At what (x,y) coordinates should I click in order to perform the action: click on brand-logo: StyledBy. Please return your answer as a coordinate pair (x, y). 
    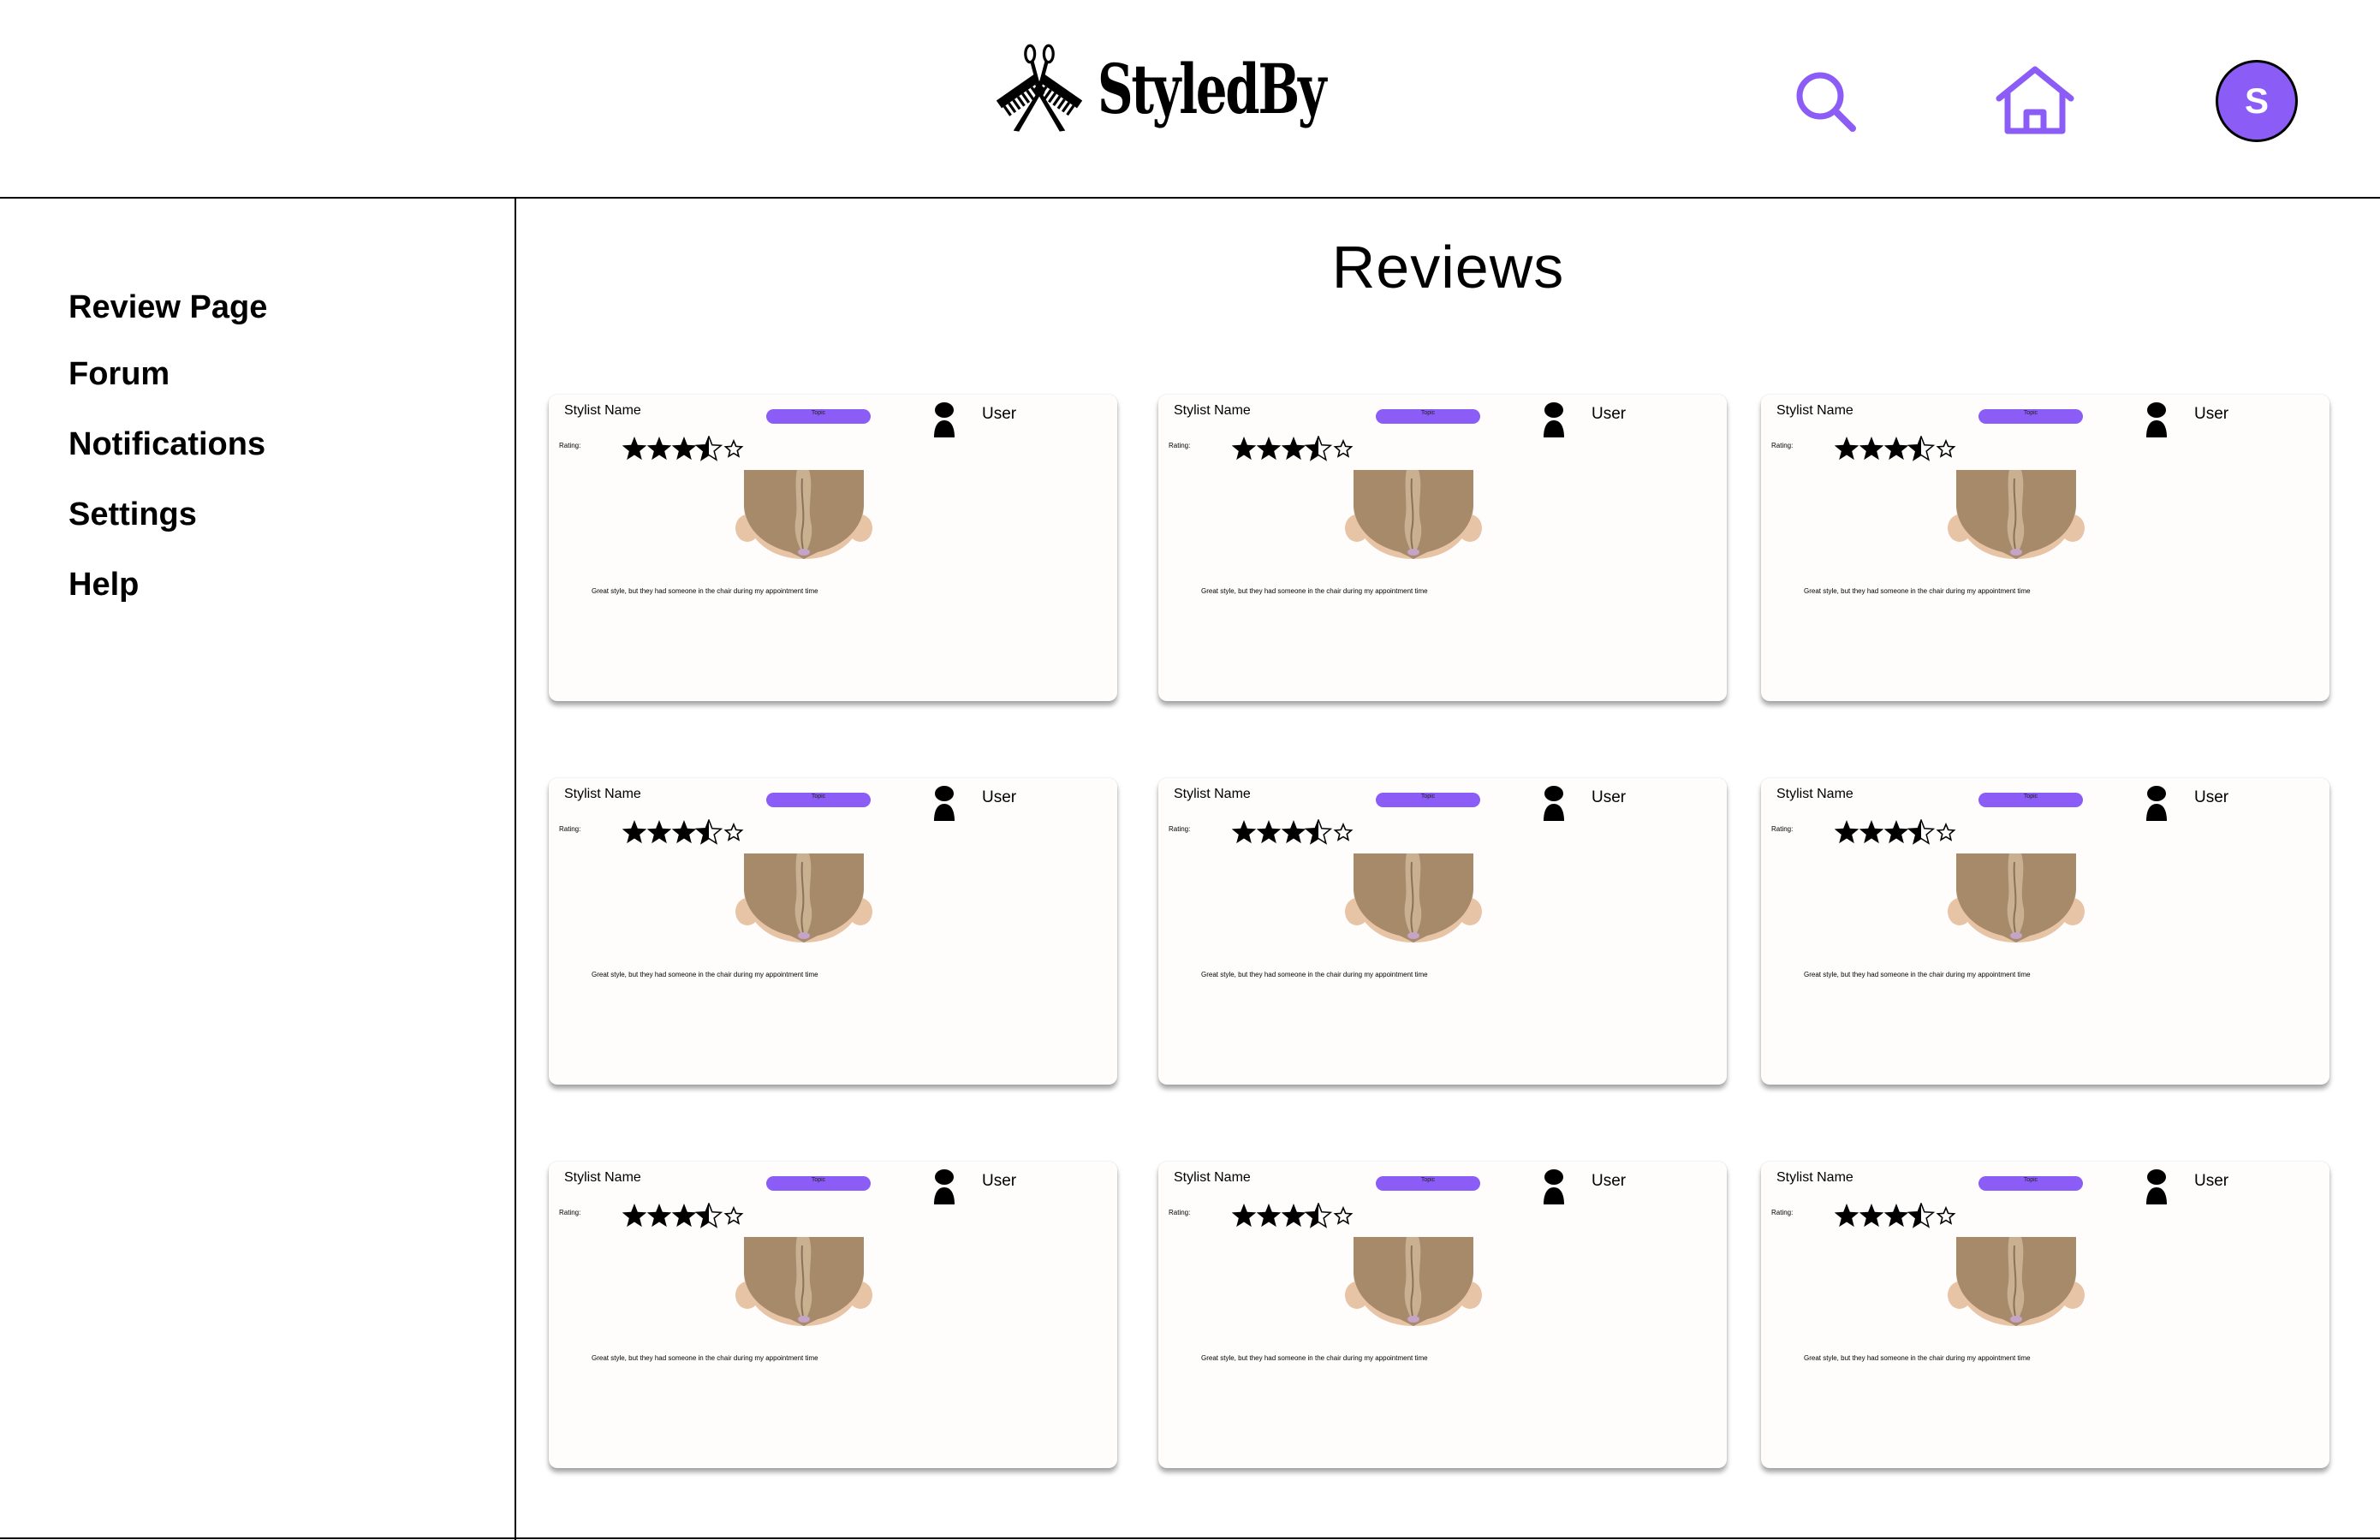
    Looking at the image, I should click on (1203, 88).